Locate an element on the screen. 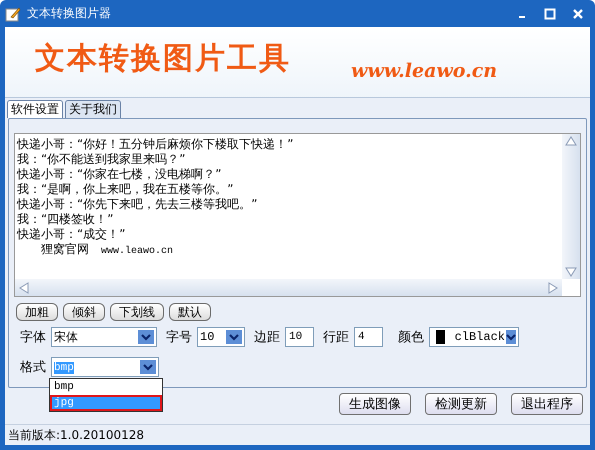 The image size is (595, 450). font-dropdown: 宋体 is located at coordinates (104, 337).